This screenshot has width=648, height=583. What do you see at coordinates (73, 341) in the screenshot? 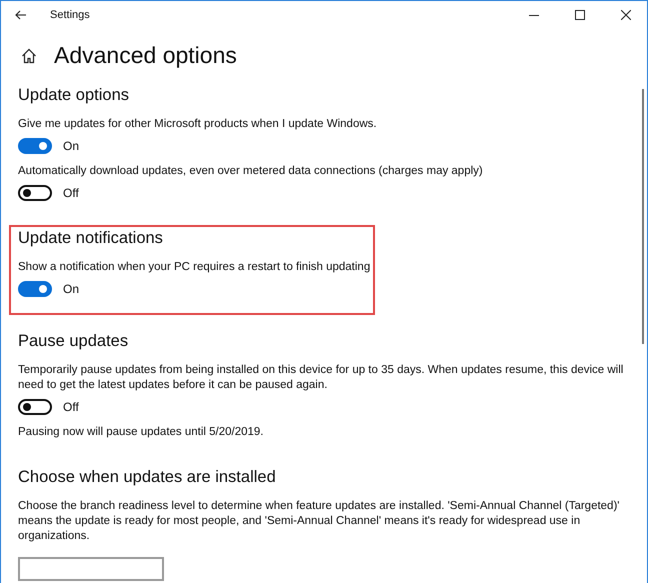
I see `section-heading: Pause updates` at bounding box center [73, 341].